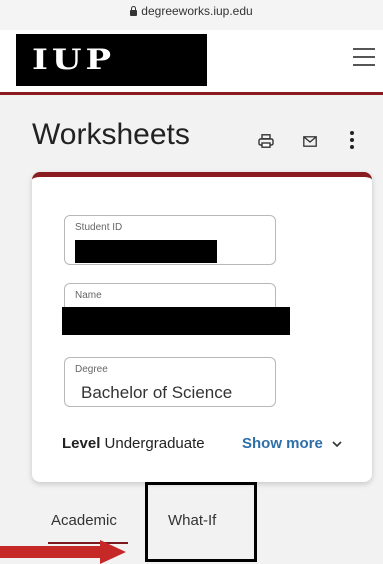 The image size is (383, 564). What do you see at coordinates (266, 141) in the screenshot?
I see `print-icon` at bounding box center [266, 141].